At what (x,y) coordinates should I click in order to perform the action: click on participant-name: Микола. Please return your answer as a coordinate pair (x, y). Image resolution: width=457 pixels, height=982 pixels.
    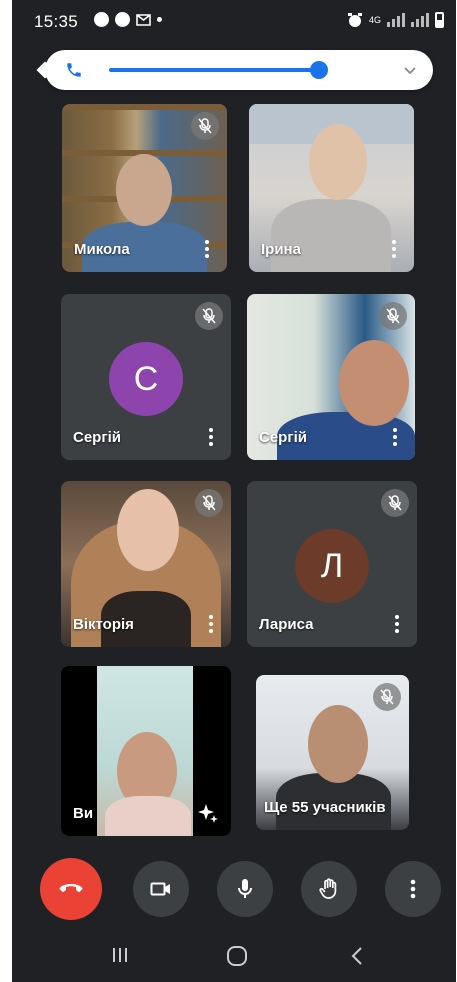
    Looking at the image, I should click on (102, 249).